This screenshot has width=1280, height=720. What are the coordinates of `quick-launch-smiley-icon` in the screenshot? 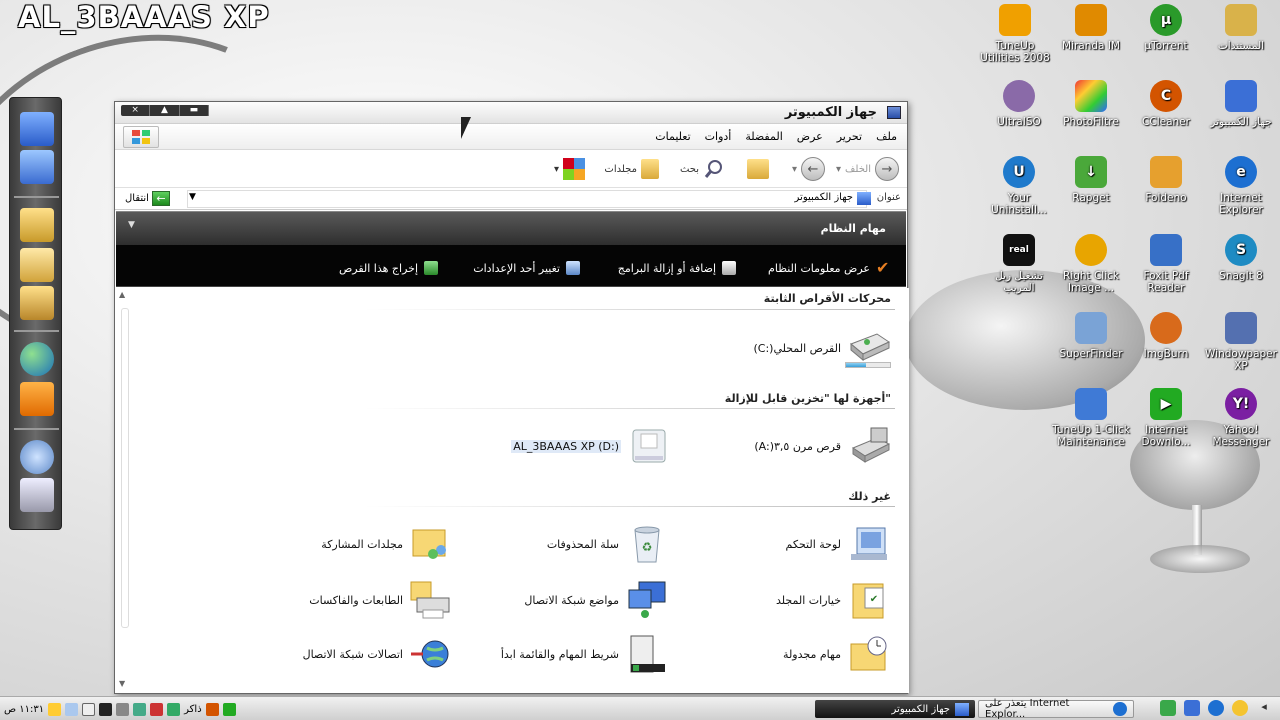 It's located at (1240, 708).